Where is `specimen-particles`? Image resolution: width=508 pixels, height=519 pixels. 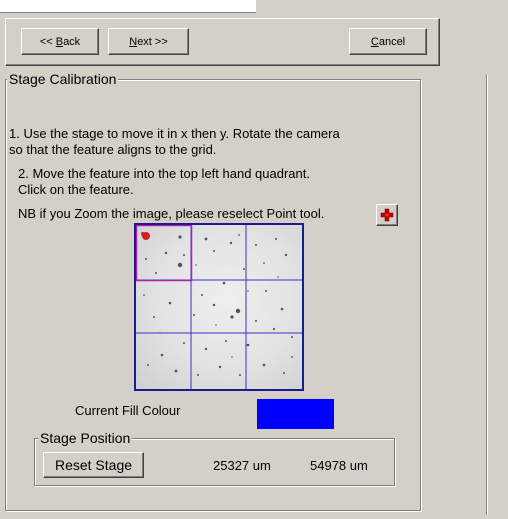
specimen-particles is located at coordinates (218, 305).